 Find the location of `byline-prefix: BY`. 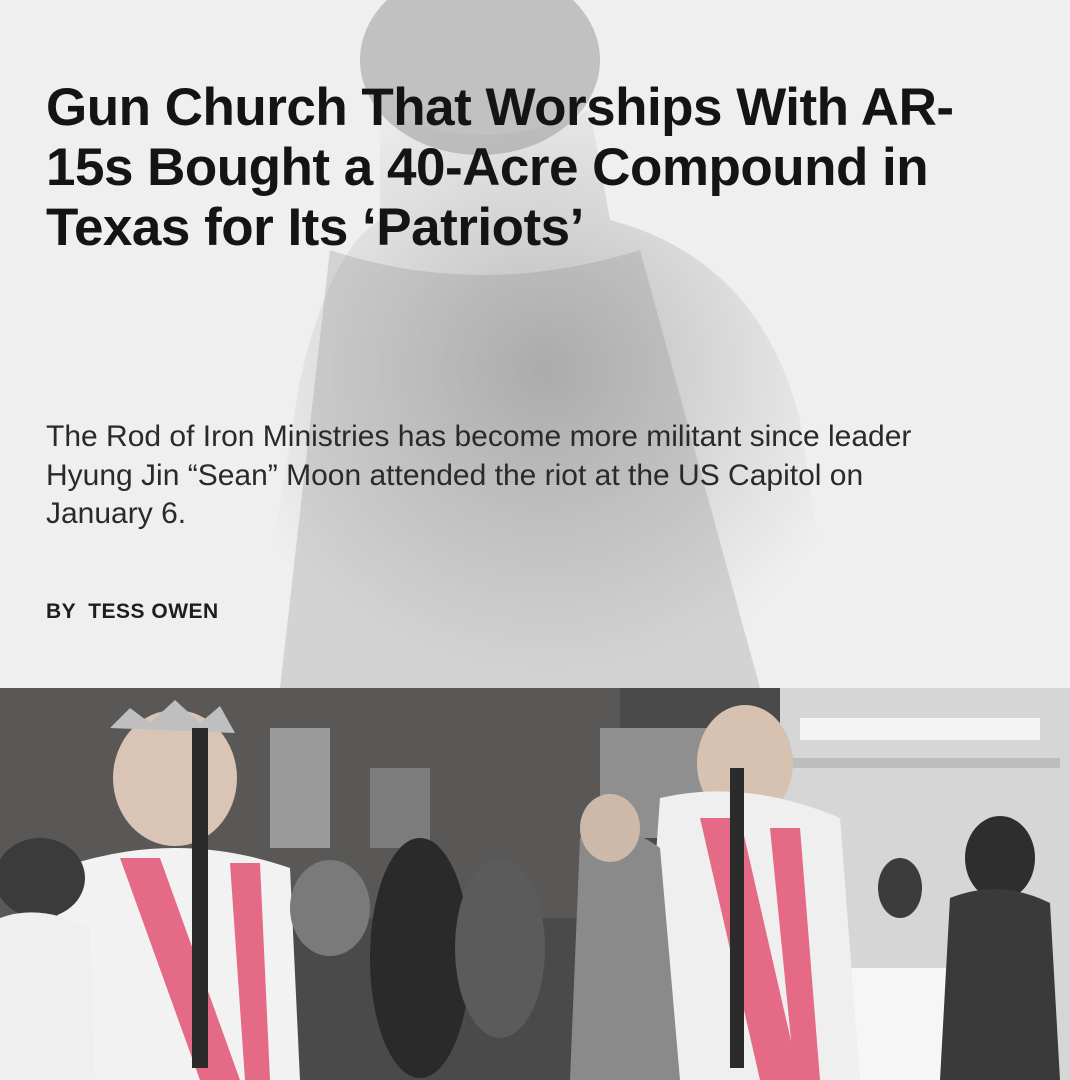

byline-prefix: BY is located at coordinates (61, 611).